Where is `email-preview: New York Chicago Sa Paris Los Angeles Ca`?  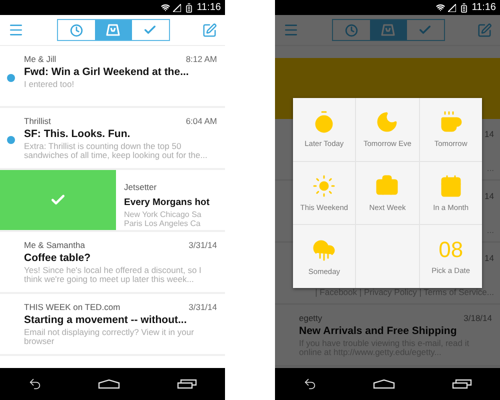
email-preview: New York Chicago Sa Paris Los Angeles Ca is located at coordinates (163, 219).